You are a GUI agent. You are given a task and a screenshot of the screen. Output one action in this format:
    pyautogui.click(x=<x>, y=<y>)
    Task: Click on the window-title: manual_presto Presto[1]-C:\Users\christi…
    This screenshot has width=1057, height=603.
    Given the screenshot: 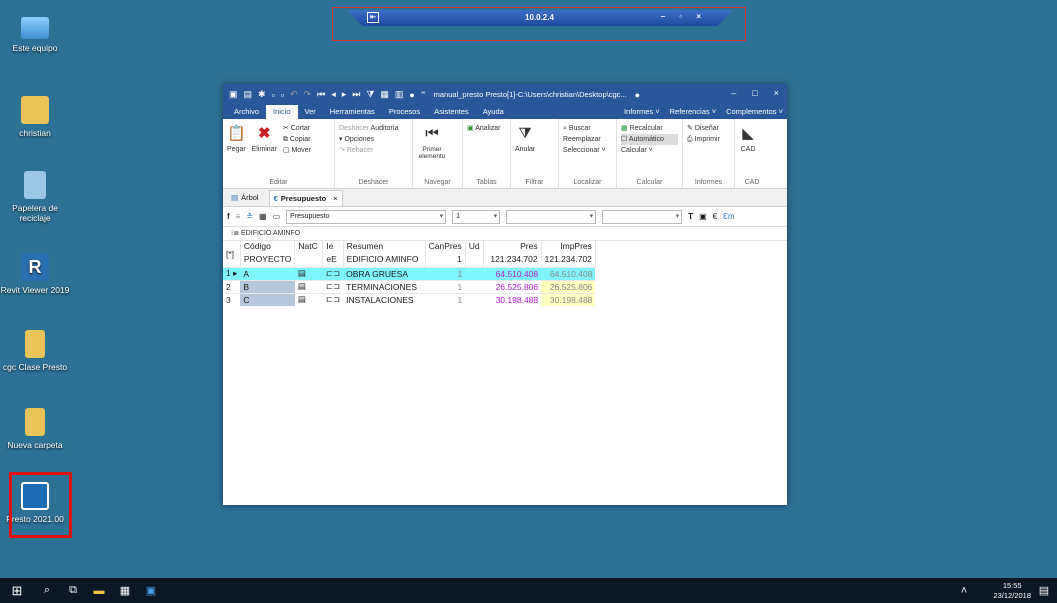 What is the action you would take?
    pyautogui.click(x=530, y=94)
    